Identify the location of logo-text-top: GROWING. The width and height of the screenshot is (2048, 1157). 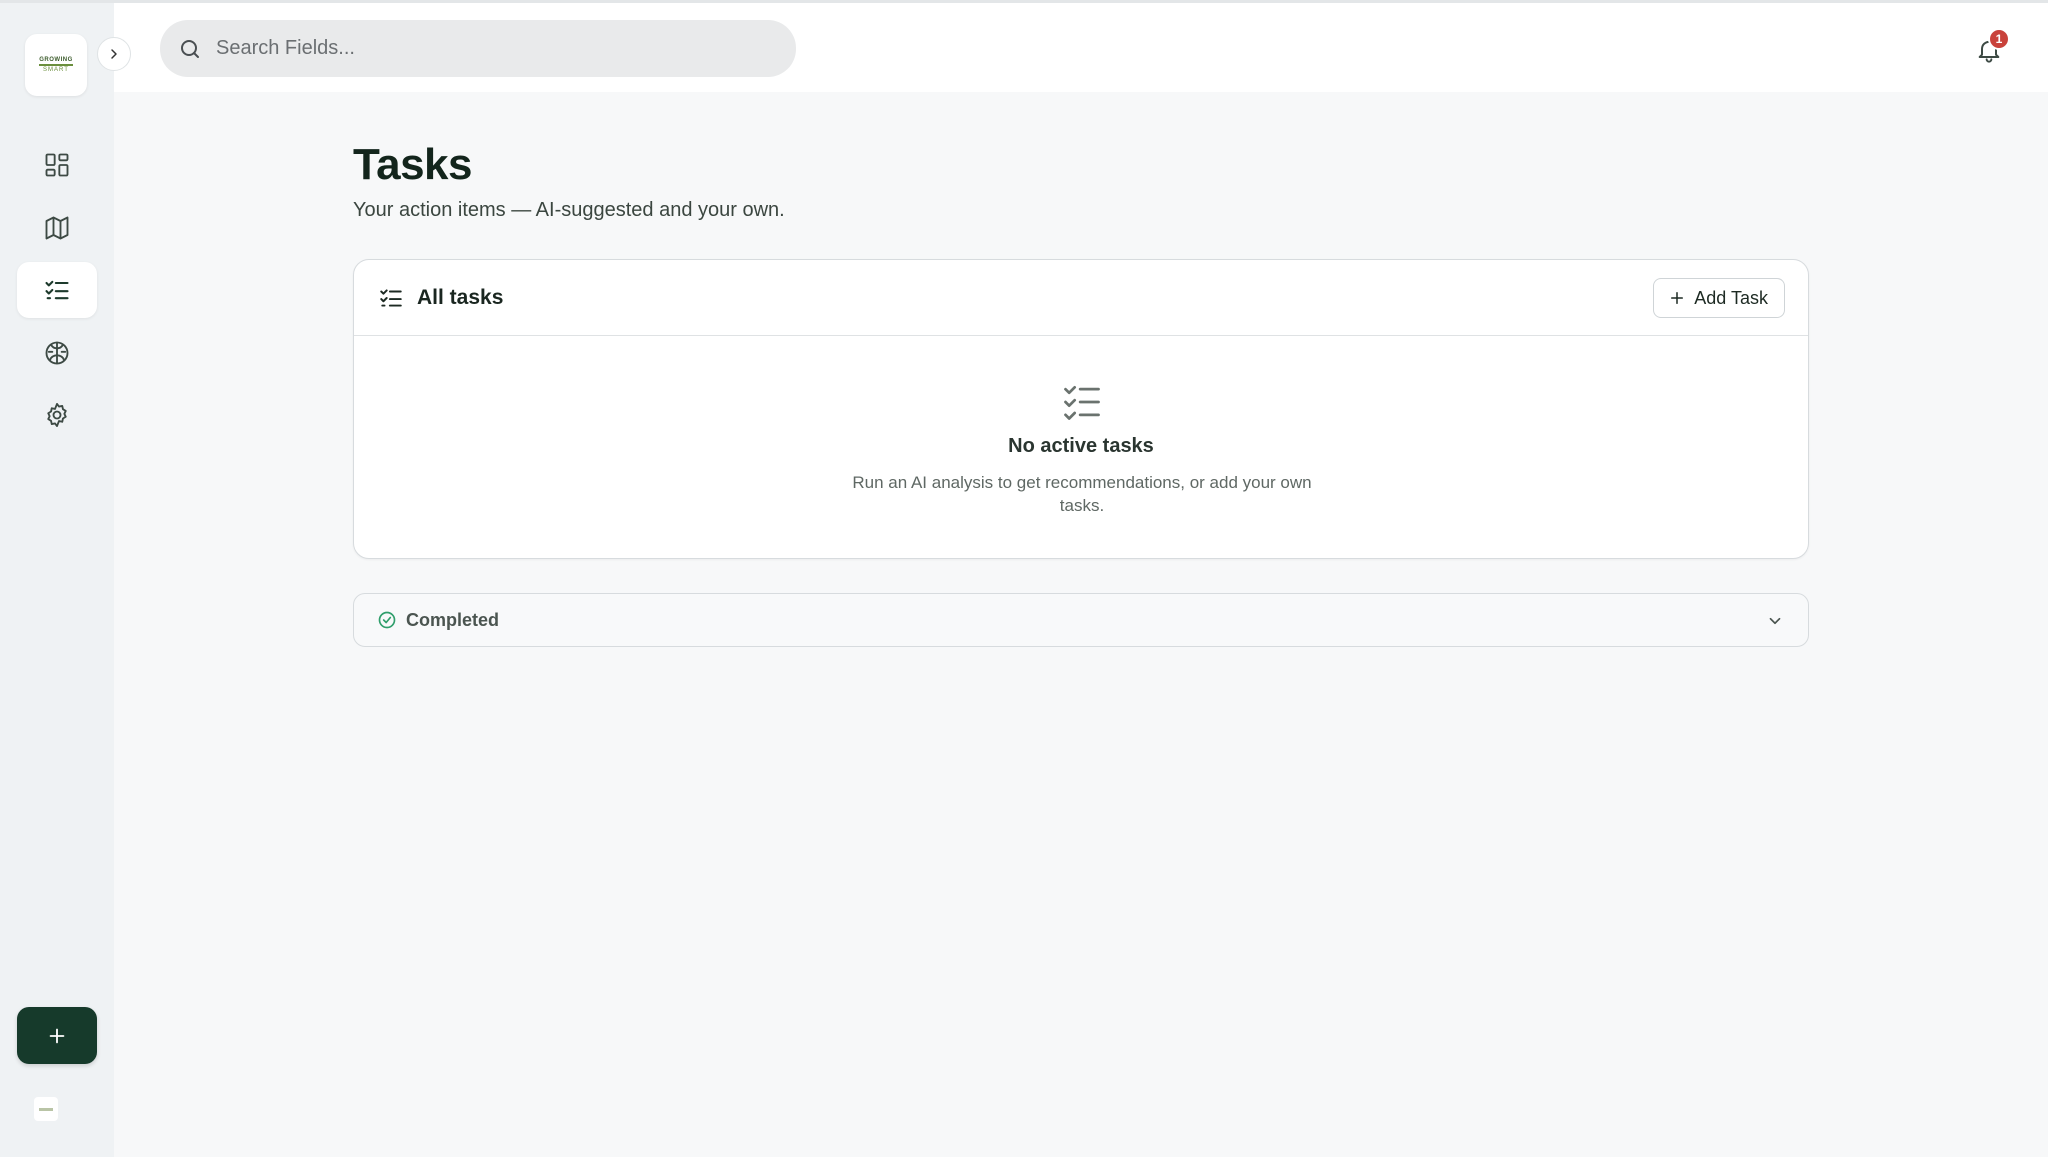
(56, 60).